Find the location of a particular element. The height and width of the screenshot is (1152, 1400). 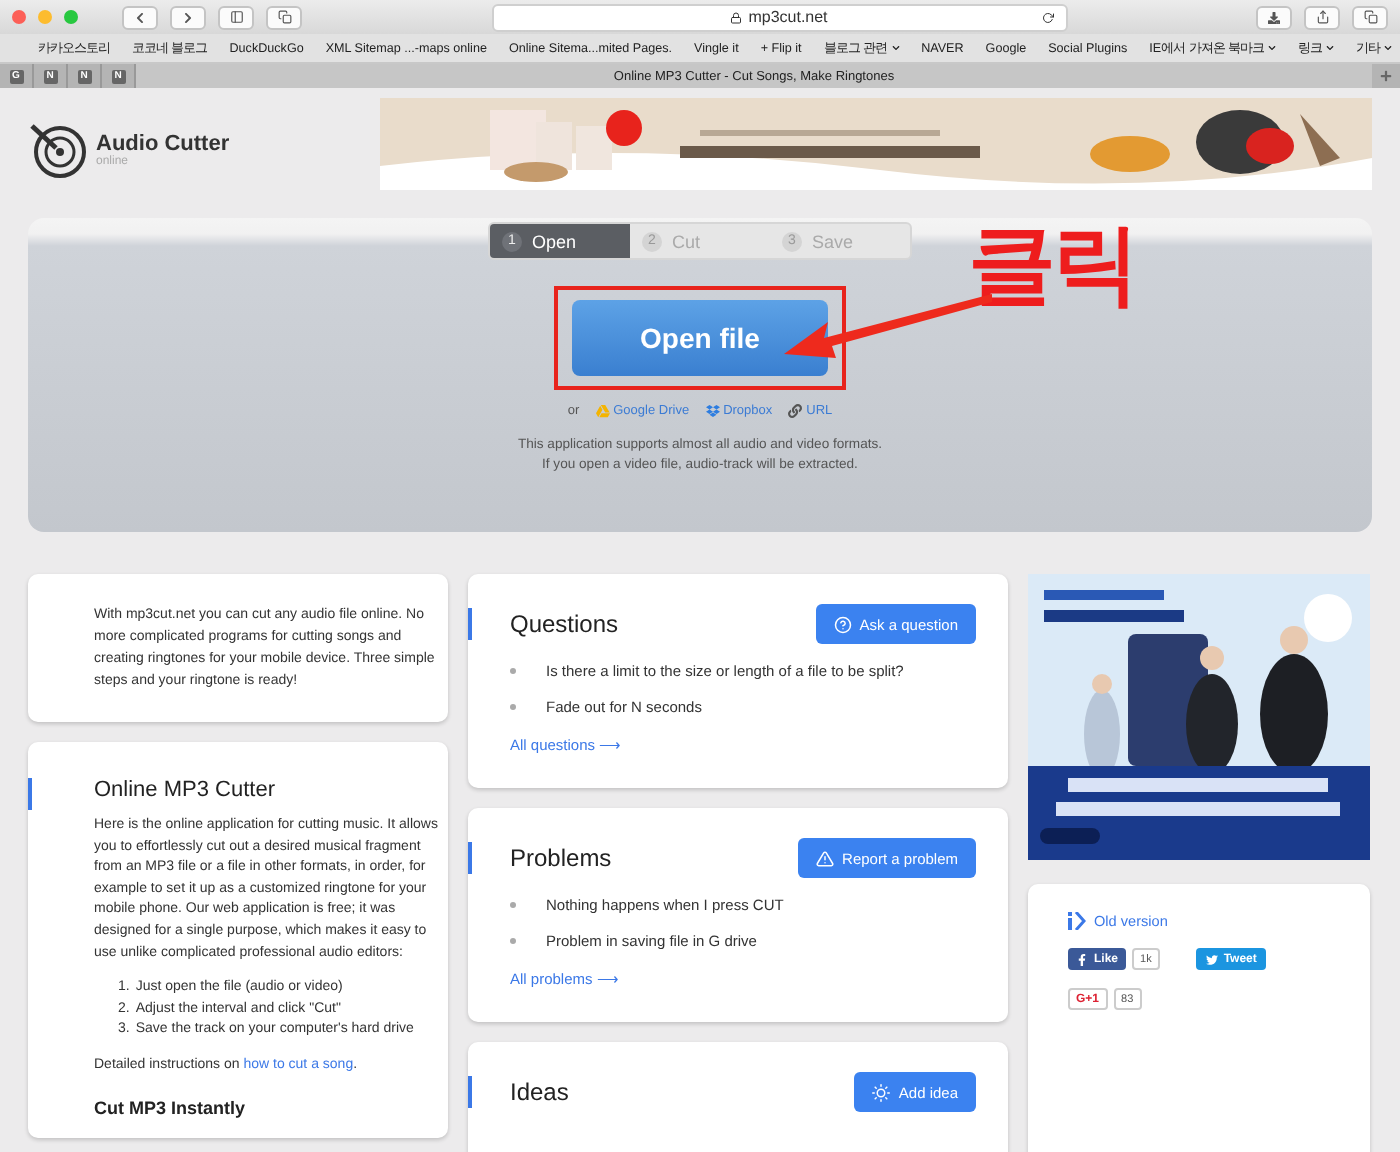

new-tab-icon is located at coordinates (1386, 76).